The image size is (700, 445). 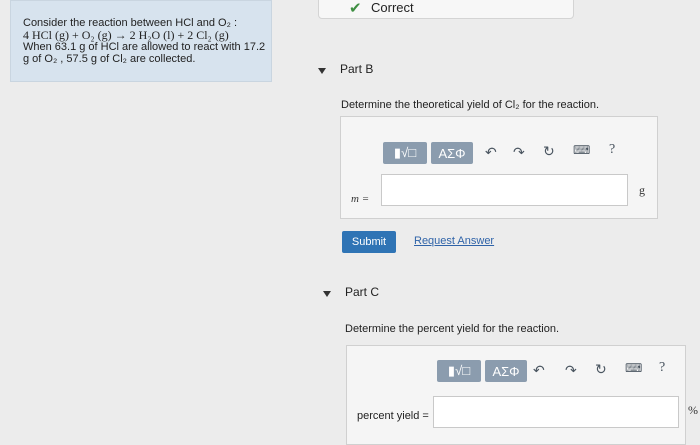 I want to click on part-b-answer-area: ▮√□ AΣΦ ↶ ↷ ↻ ⌨ ? m = g, so click(x=499, y=167).